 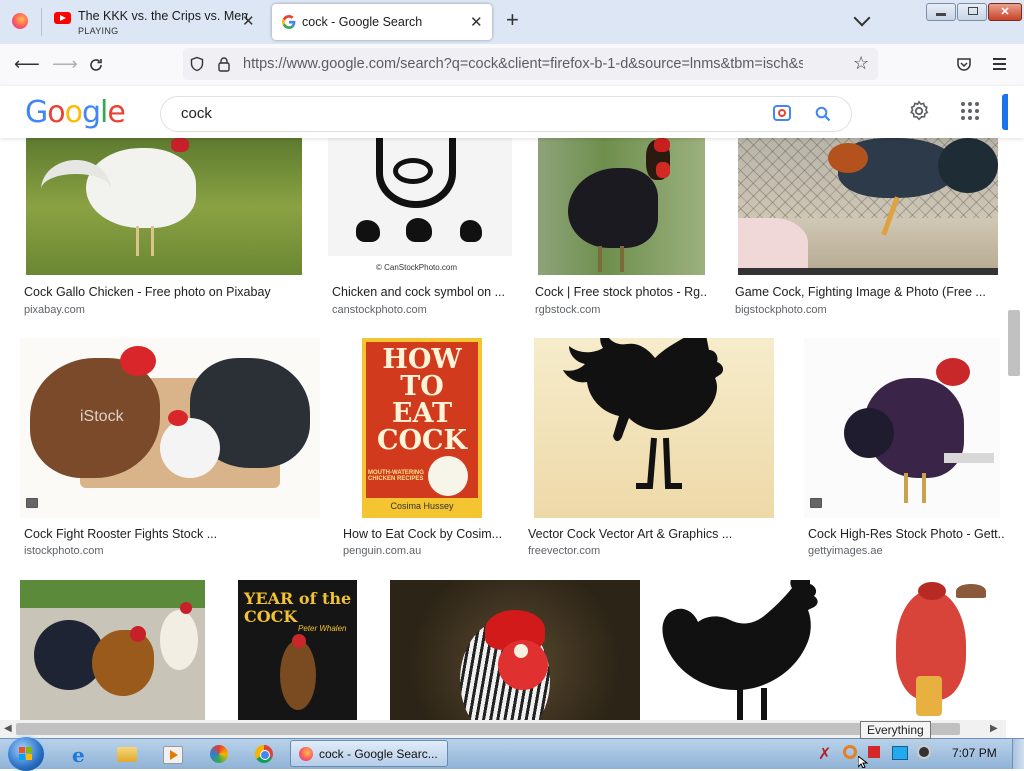 I want to click on result-source: freevector.com, so click(x=564, y=551).